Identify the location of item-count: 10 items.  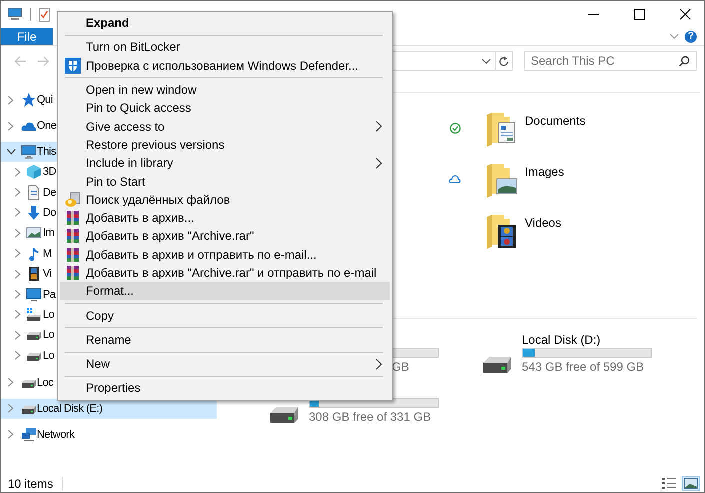
(36, 483).